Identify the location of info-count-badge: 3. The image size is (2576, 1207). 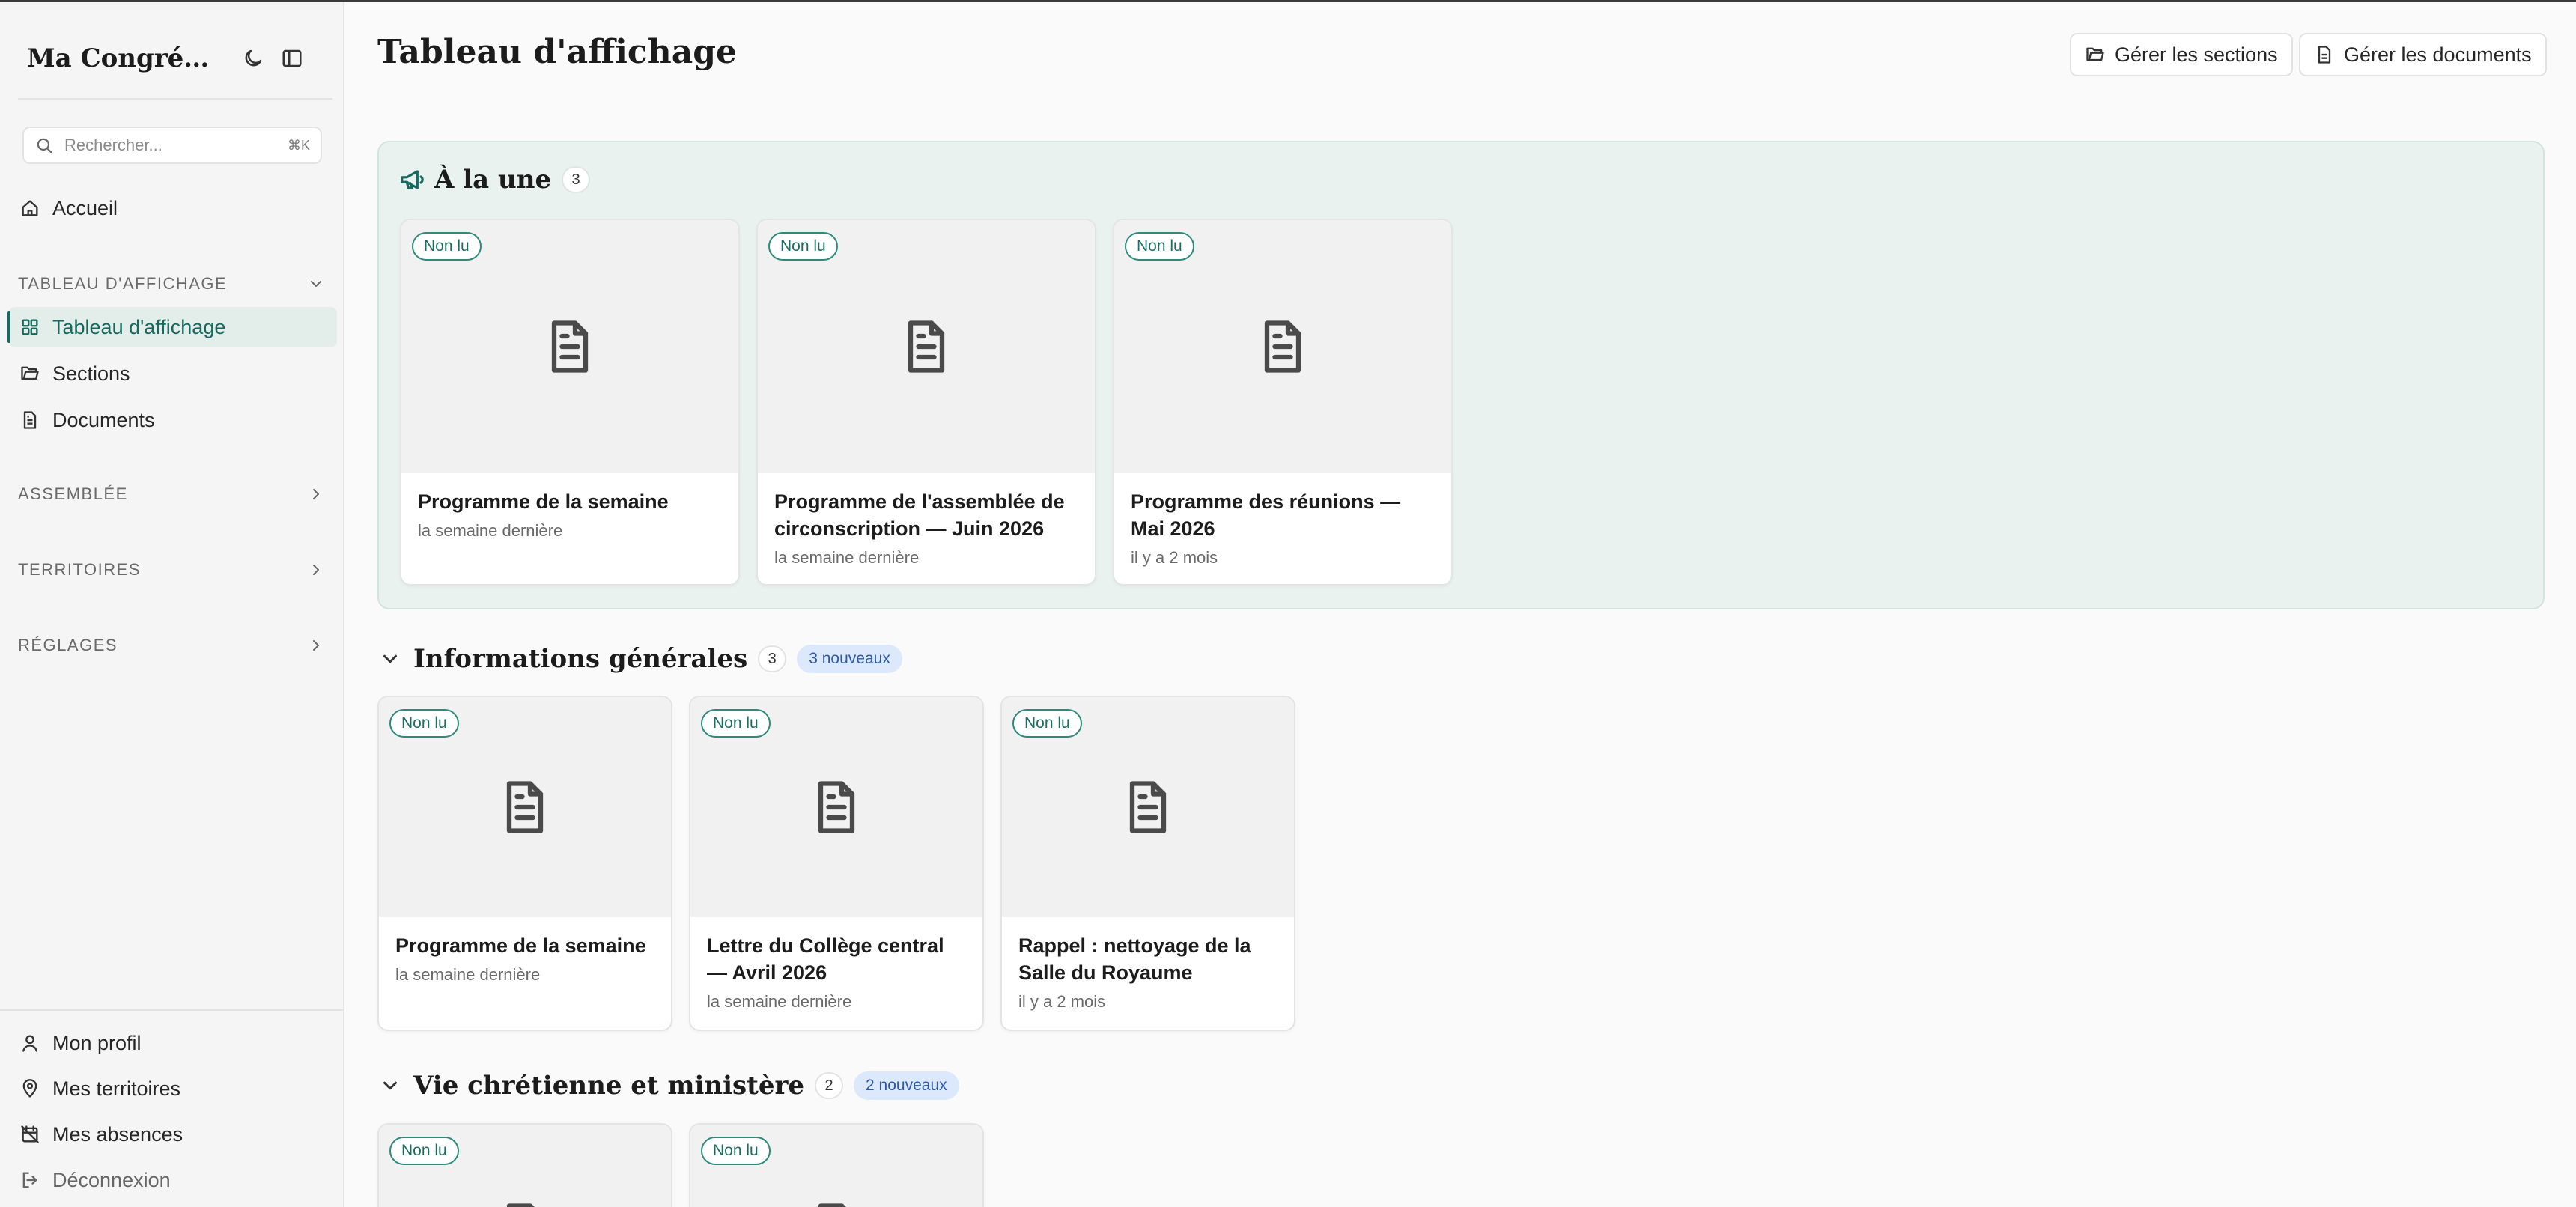
(772, 658).